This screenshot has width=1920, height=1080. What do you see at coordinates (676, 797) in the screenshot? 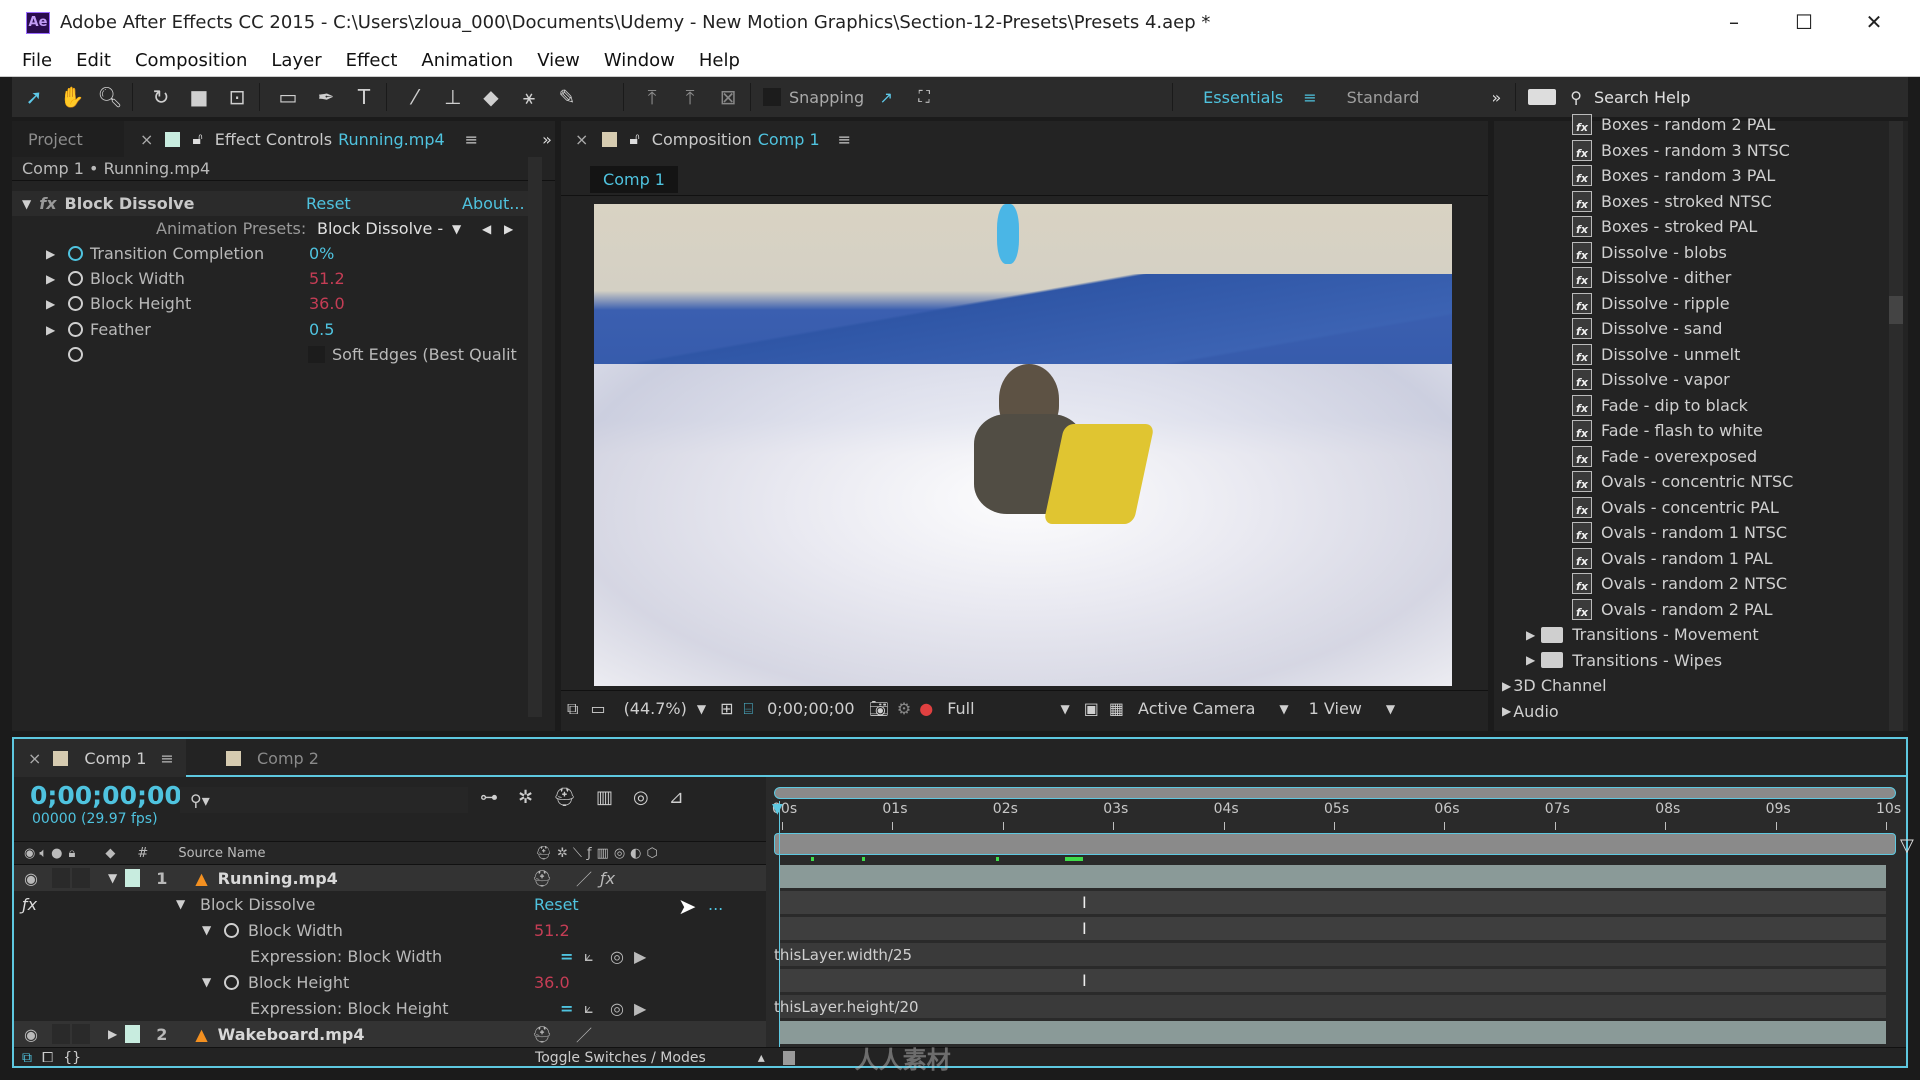
I see `graph-editor-icon: ⊿` at bounding box center [676, 797].